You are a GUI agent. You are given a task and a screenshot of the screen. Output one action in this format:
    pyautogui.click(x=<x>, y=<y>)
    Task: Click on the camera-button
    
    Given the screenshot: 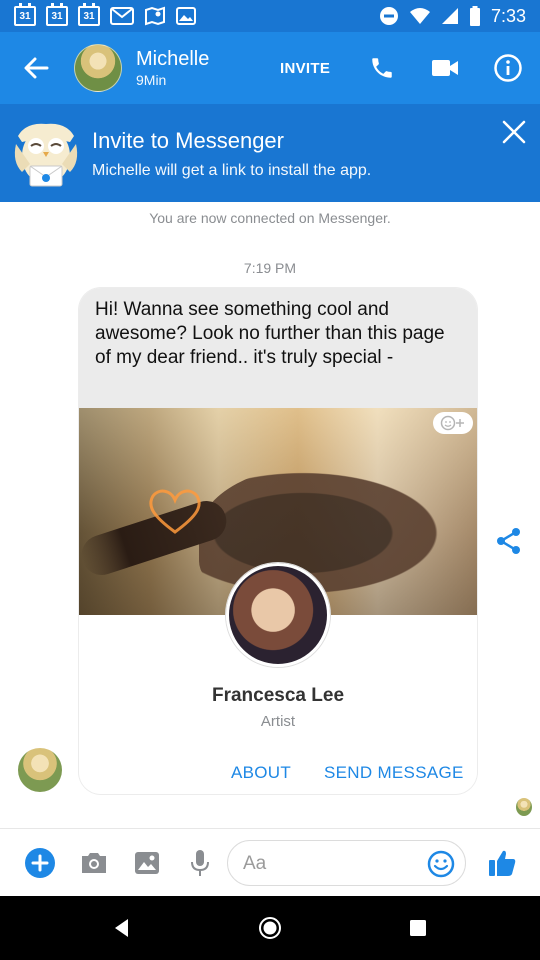 What is the action you would take?
    pyautogui.click(x=94, y=863)
    